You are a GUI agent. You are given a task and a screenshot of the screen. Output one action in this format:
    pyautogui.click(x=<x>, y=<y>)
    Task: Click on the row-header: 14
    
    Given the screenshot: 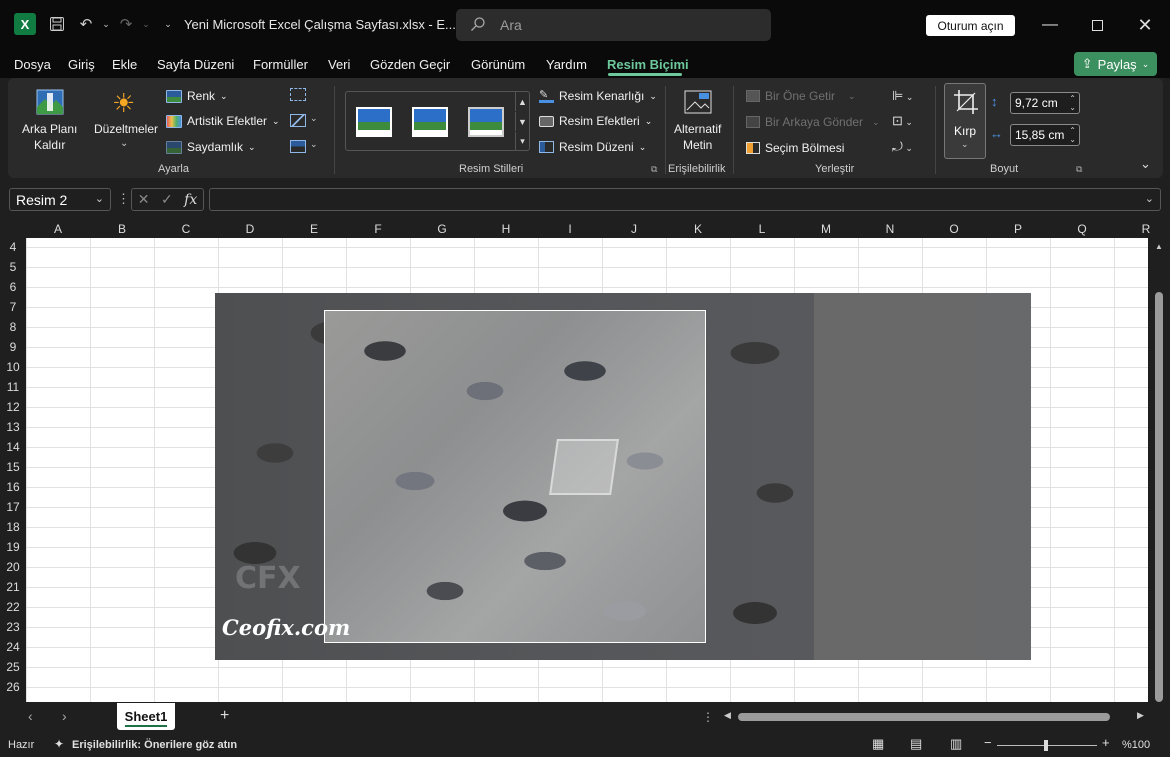 What is the action you would take?
    pyautogui.click(x=13, y=447)
    